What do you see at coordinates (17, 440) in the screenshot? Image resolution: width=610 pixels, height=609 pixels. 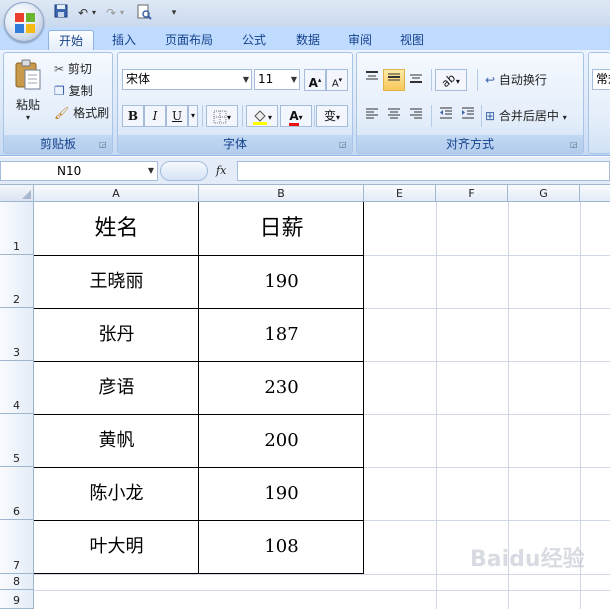 I see `row-header-5: 5` at bounding box center [17, 440].